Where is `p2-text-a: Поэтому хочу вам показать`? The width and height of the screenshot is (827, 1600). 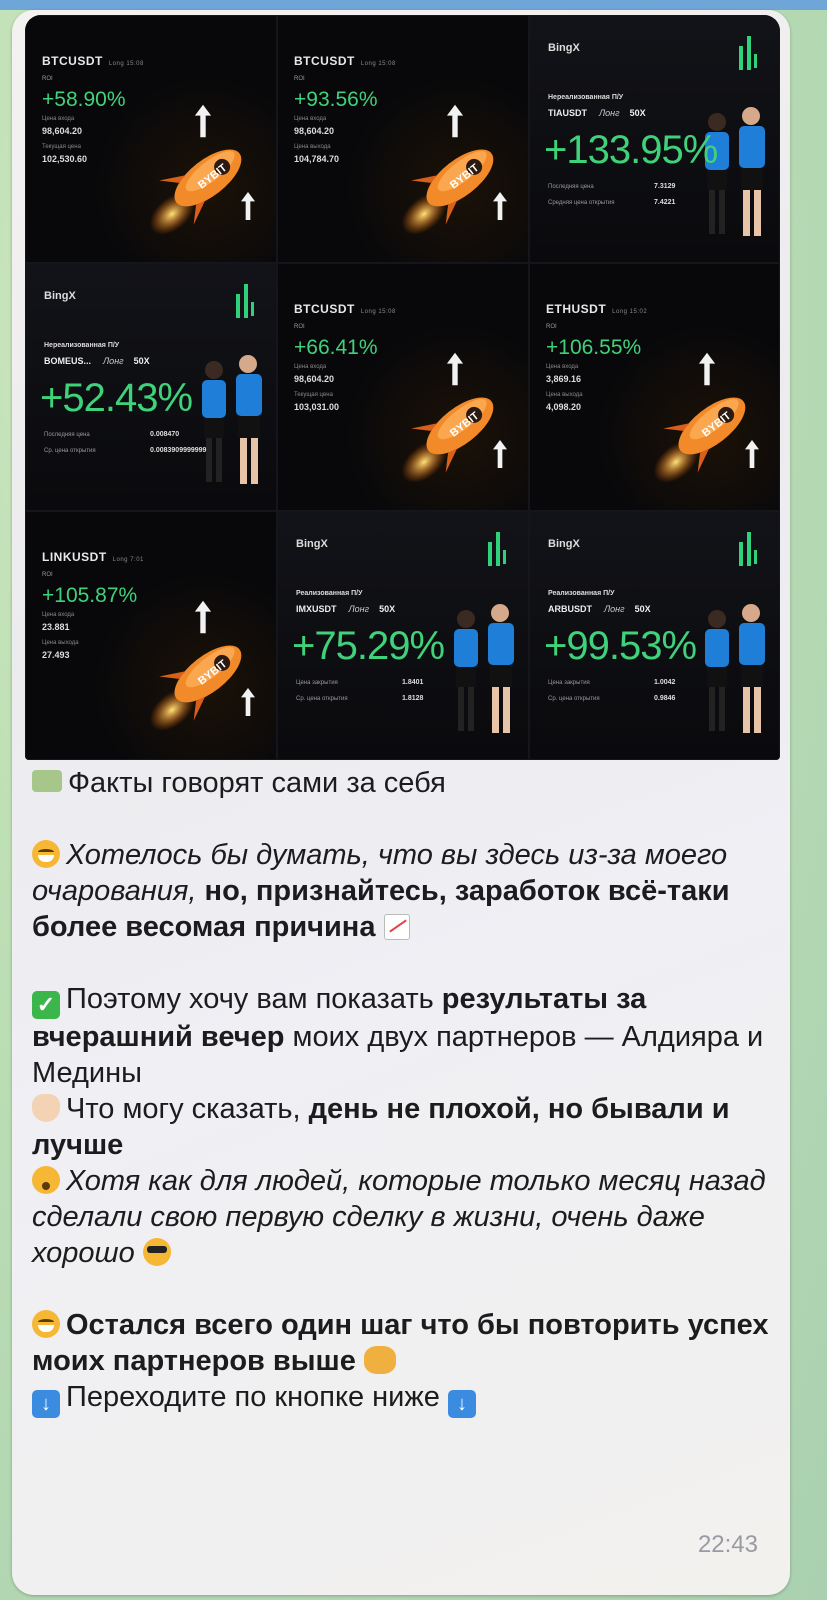 p2-text-a: Поэтому хочу вам показать is located at coordinates (250, 999).